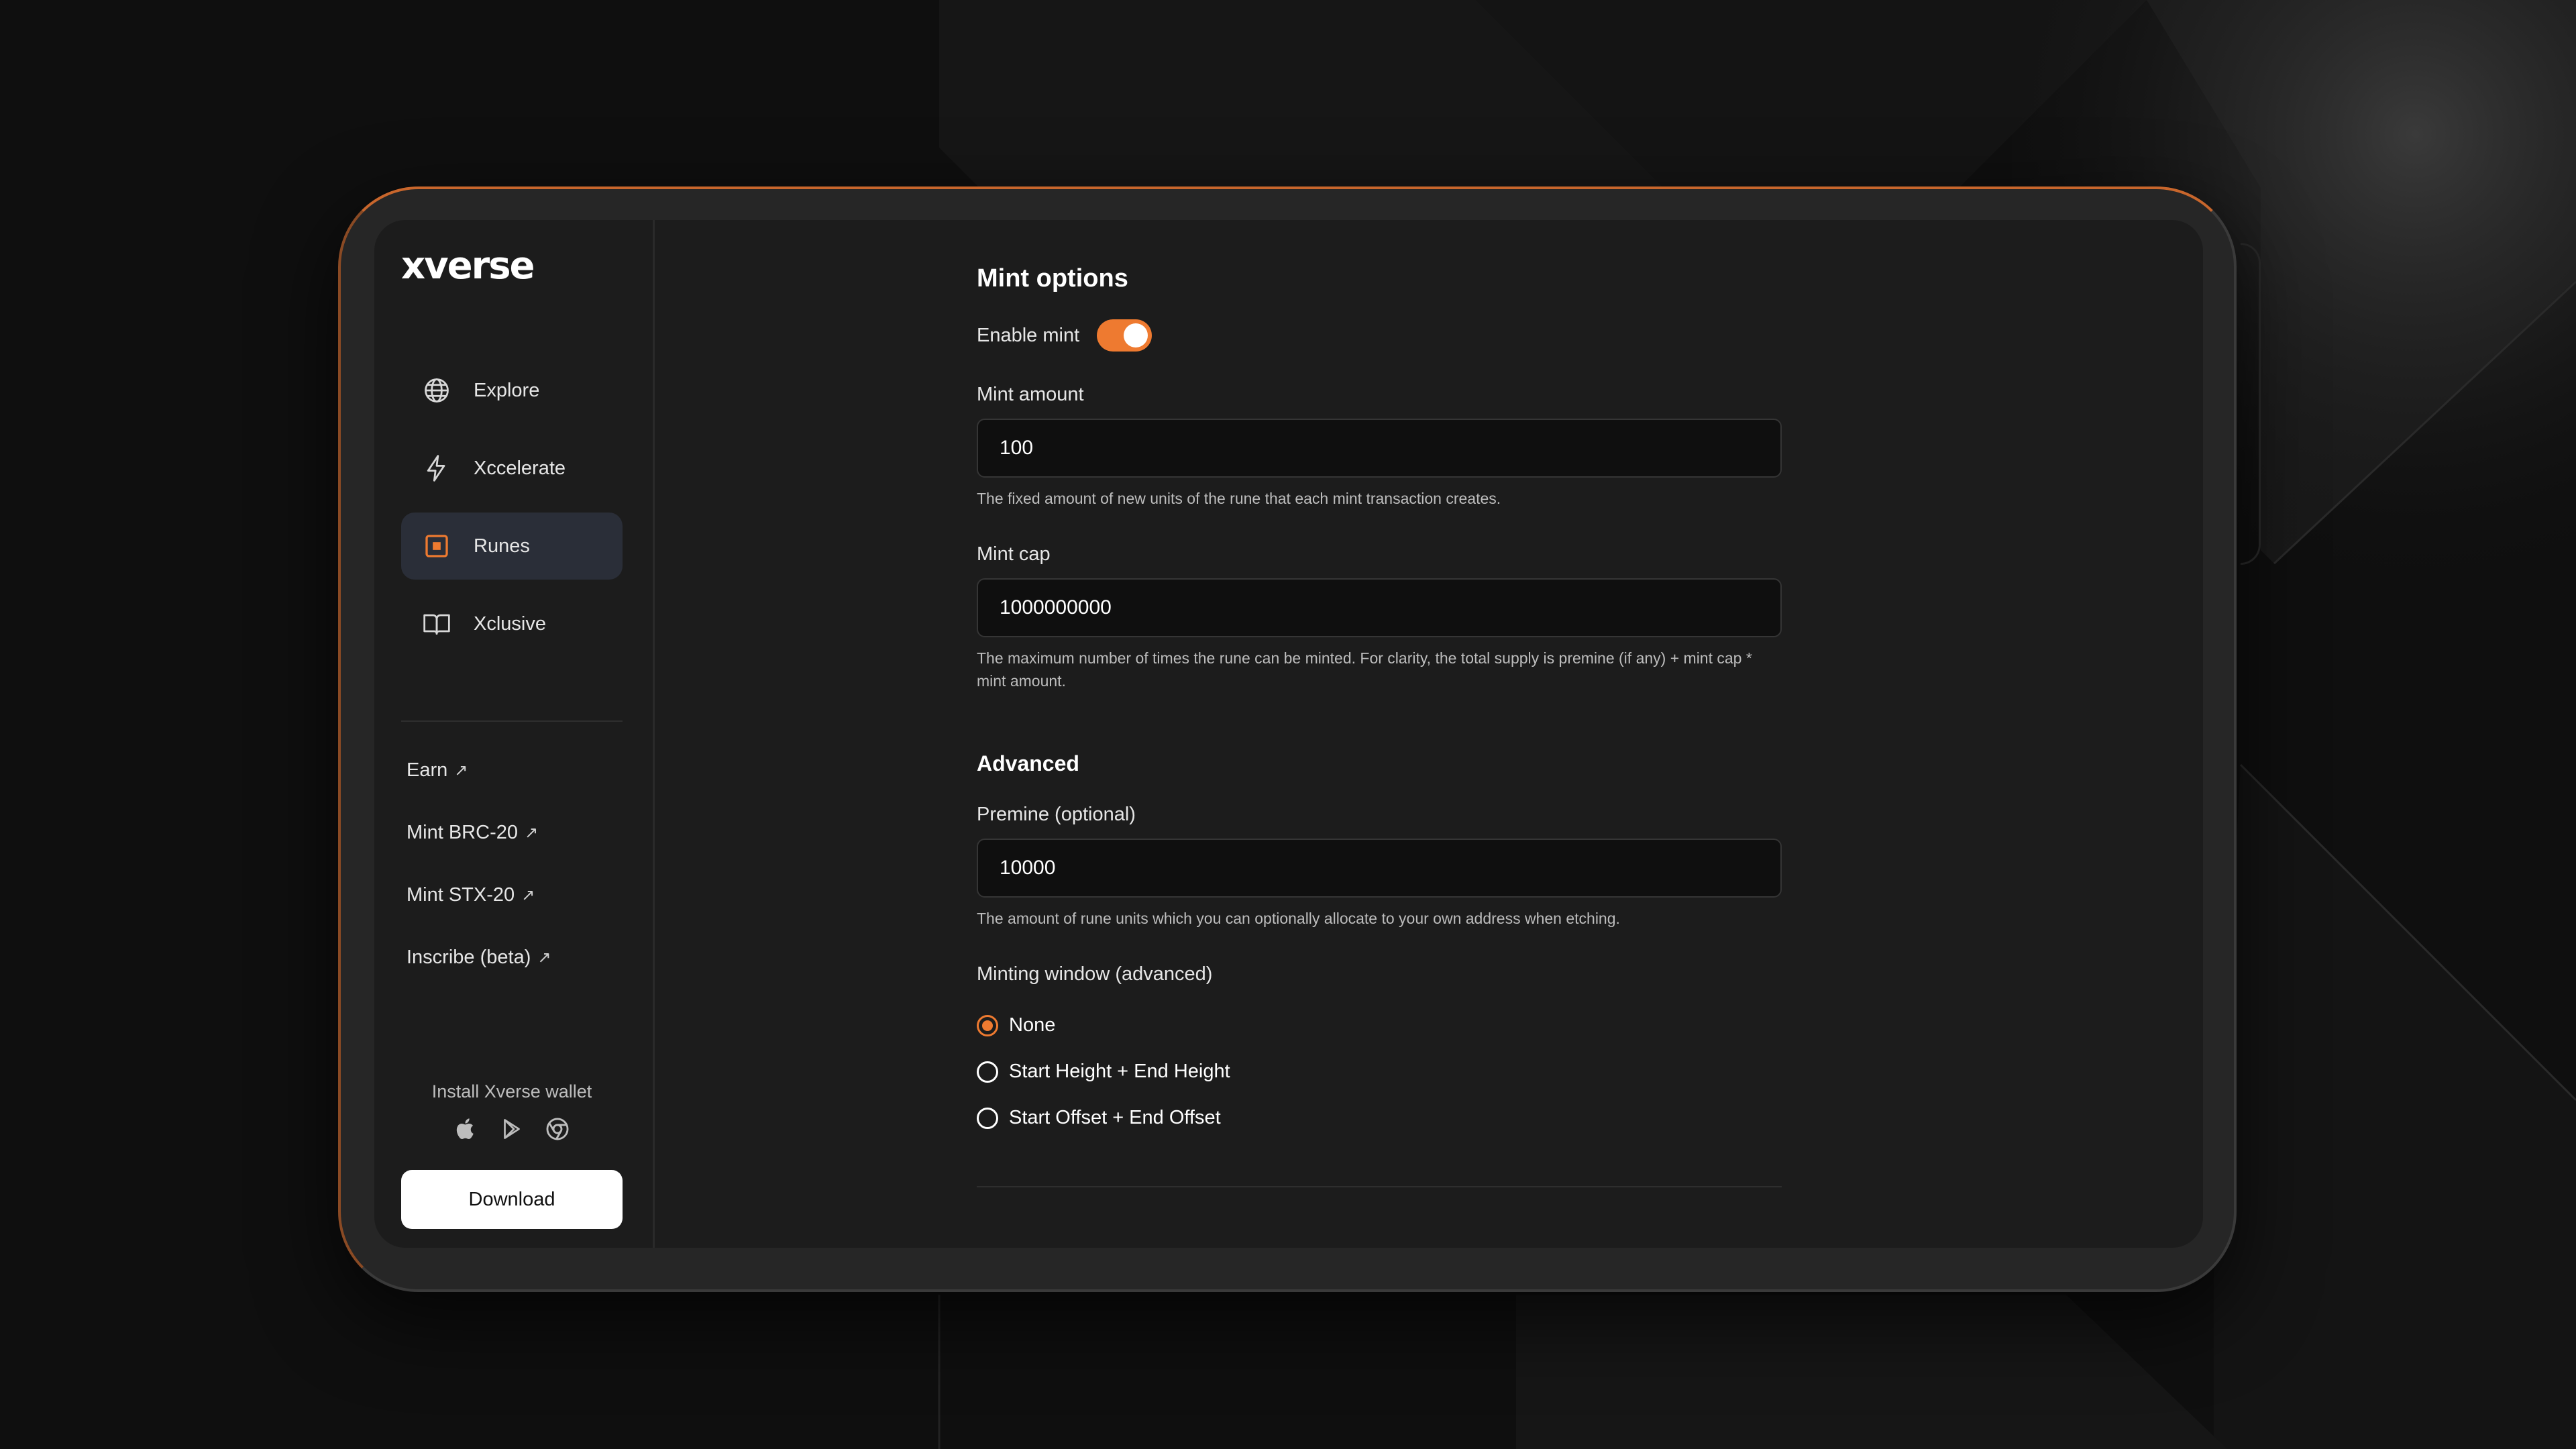 This screenshot has width=2576, height=1449. Describe the element at coordinates (511, 1091) in the screenshot. I see `install-wallet-text: Install Xverse wallet` at that location.